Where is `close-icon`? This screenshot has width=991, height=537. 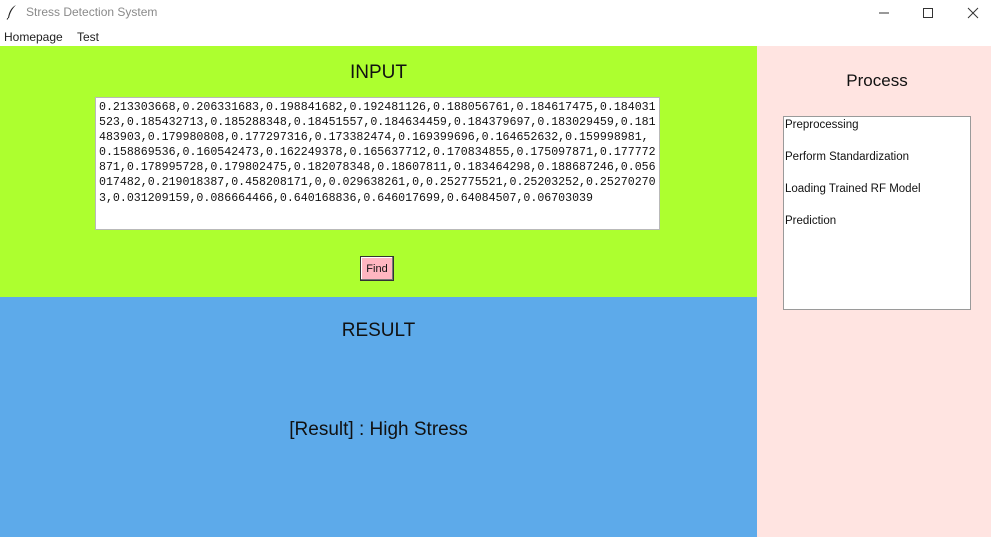
close-icon is located at coordinates (973, 13).